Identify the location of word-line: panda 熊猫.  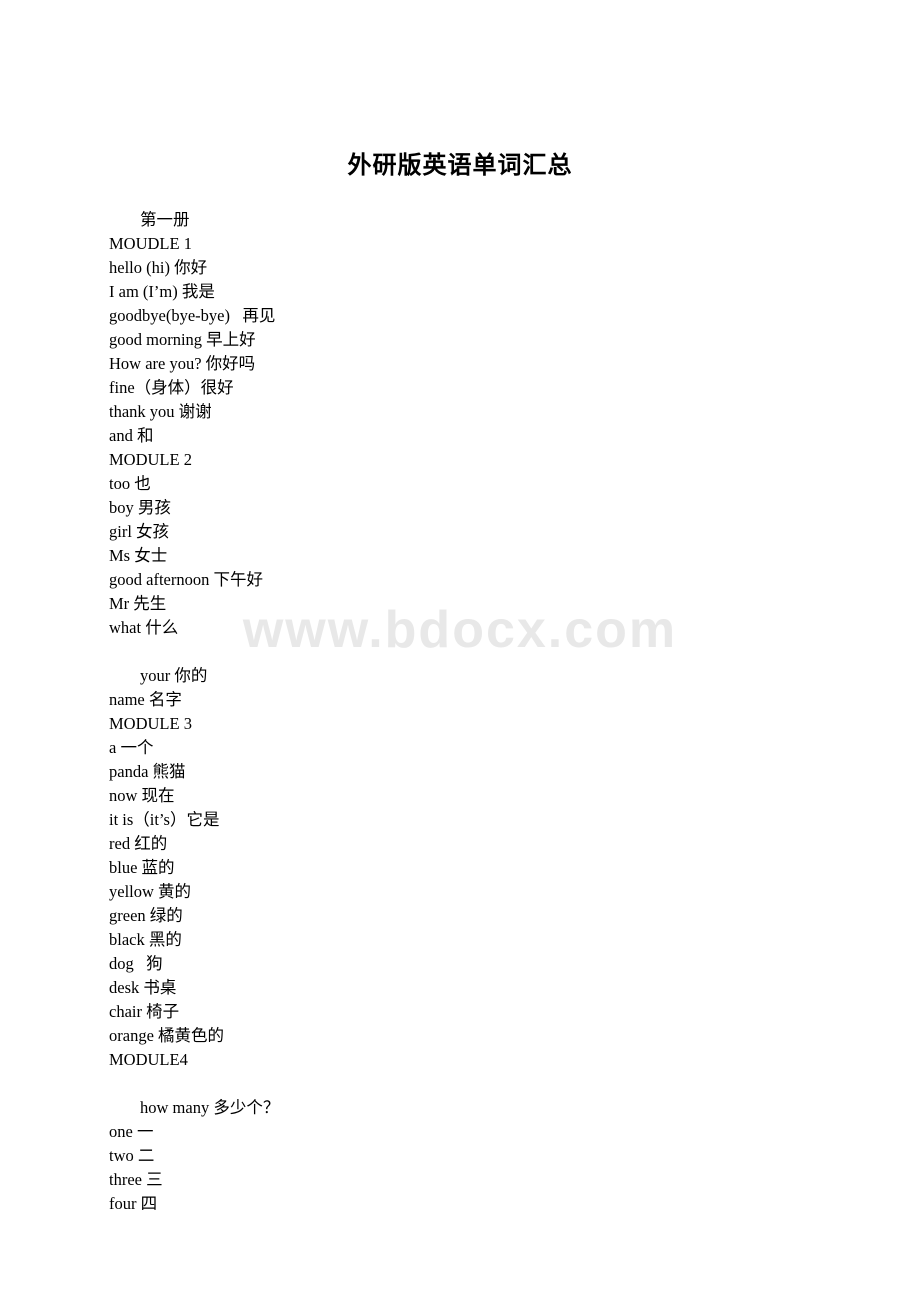
(147, 771).